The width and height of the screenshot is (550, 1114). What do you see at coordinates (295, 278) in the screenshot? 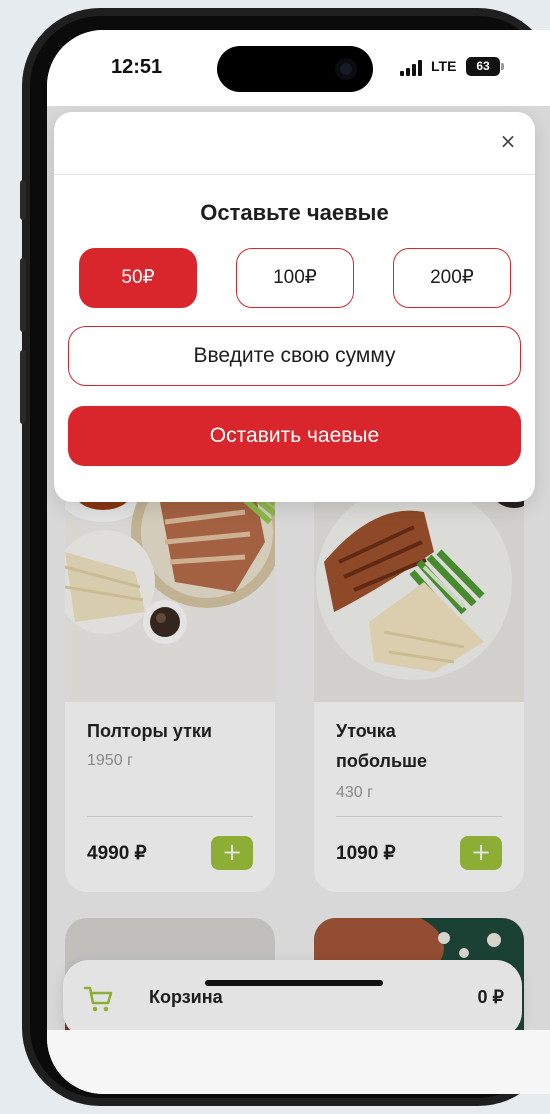
I see `tip-option-100: 100₽` at bounding box center [295, 278].